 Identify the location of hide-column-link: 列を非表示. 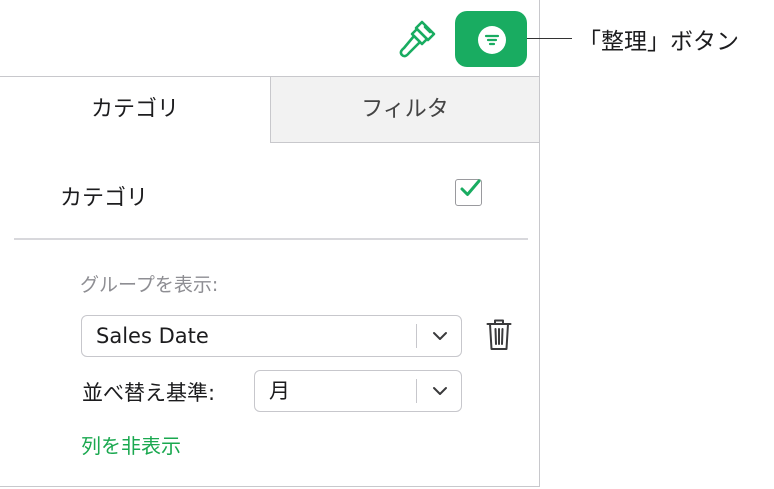
(131, 444).